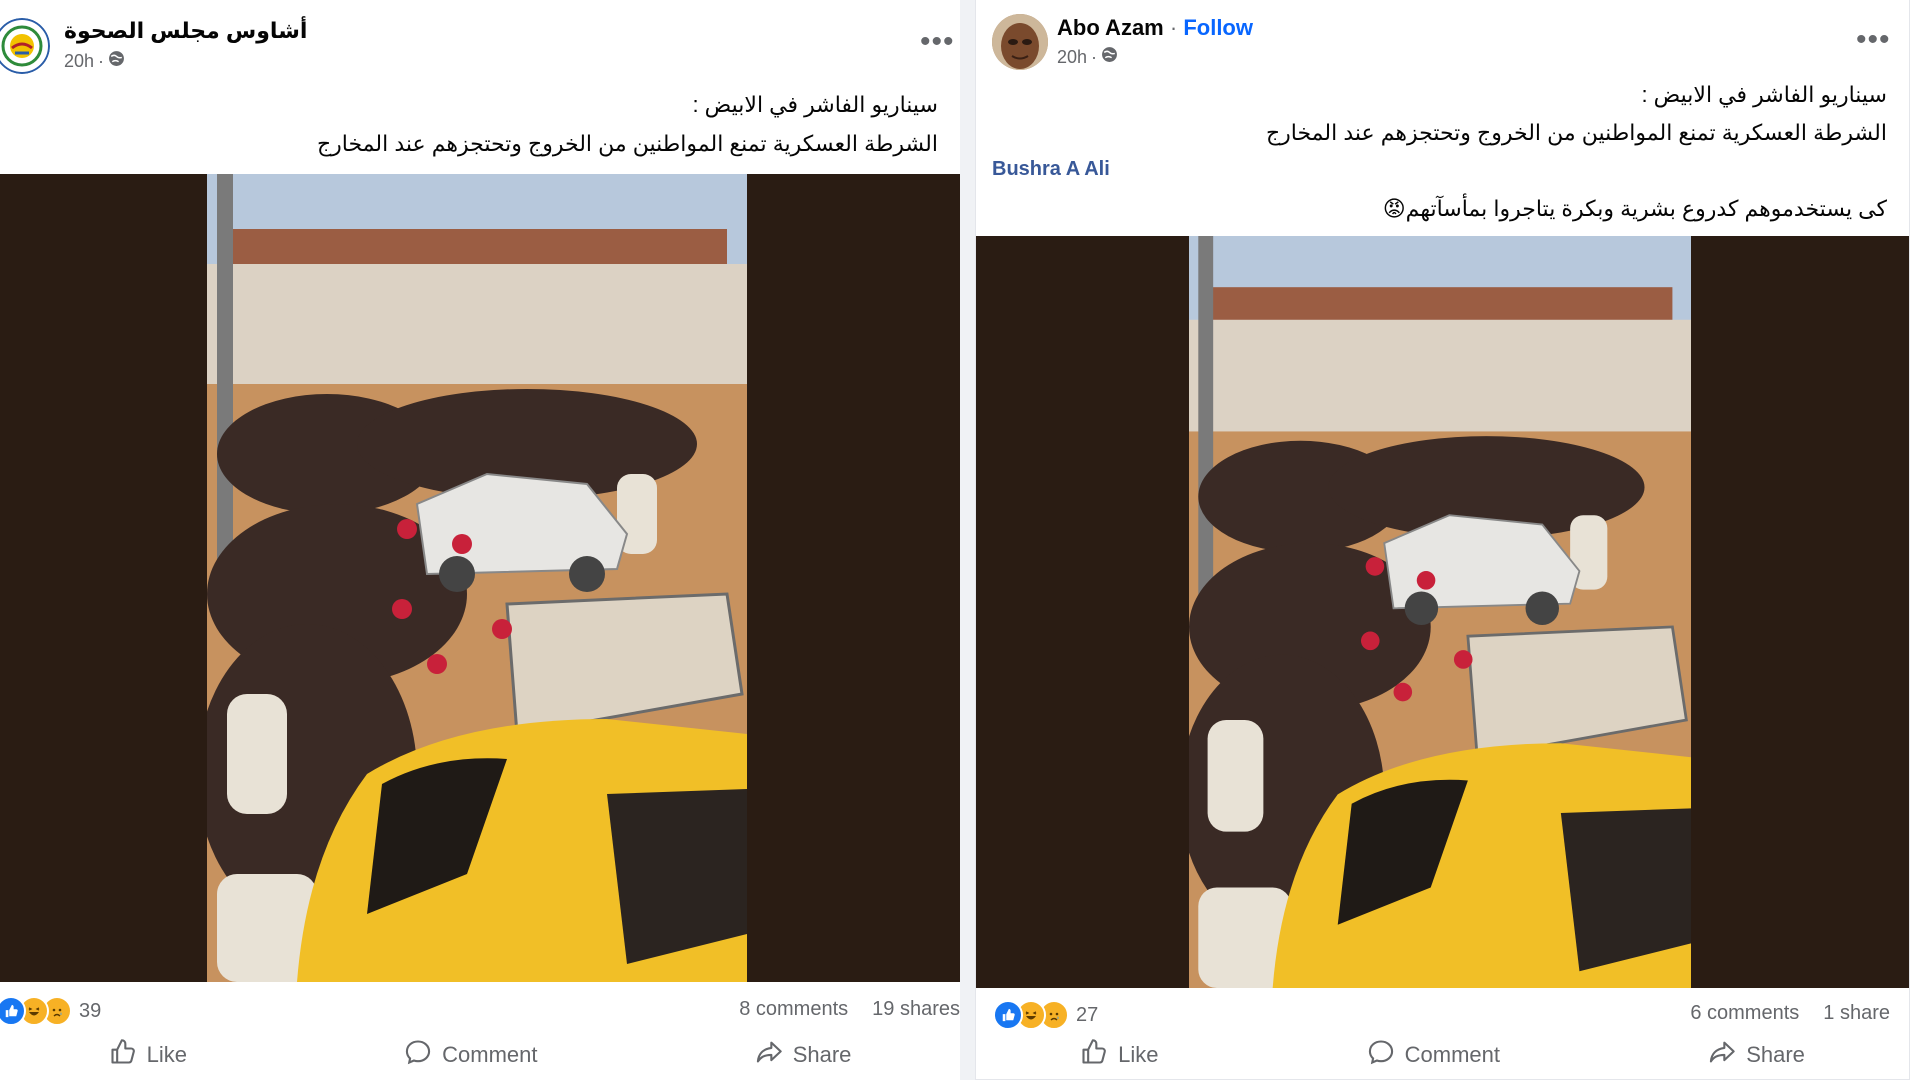  Describe the element at coordinates (90, 1010) in the screenshot. I see `reaction-count: 39` at that location.